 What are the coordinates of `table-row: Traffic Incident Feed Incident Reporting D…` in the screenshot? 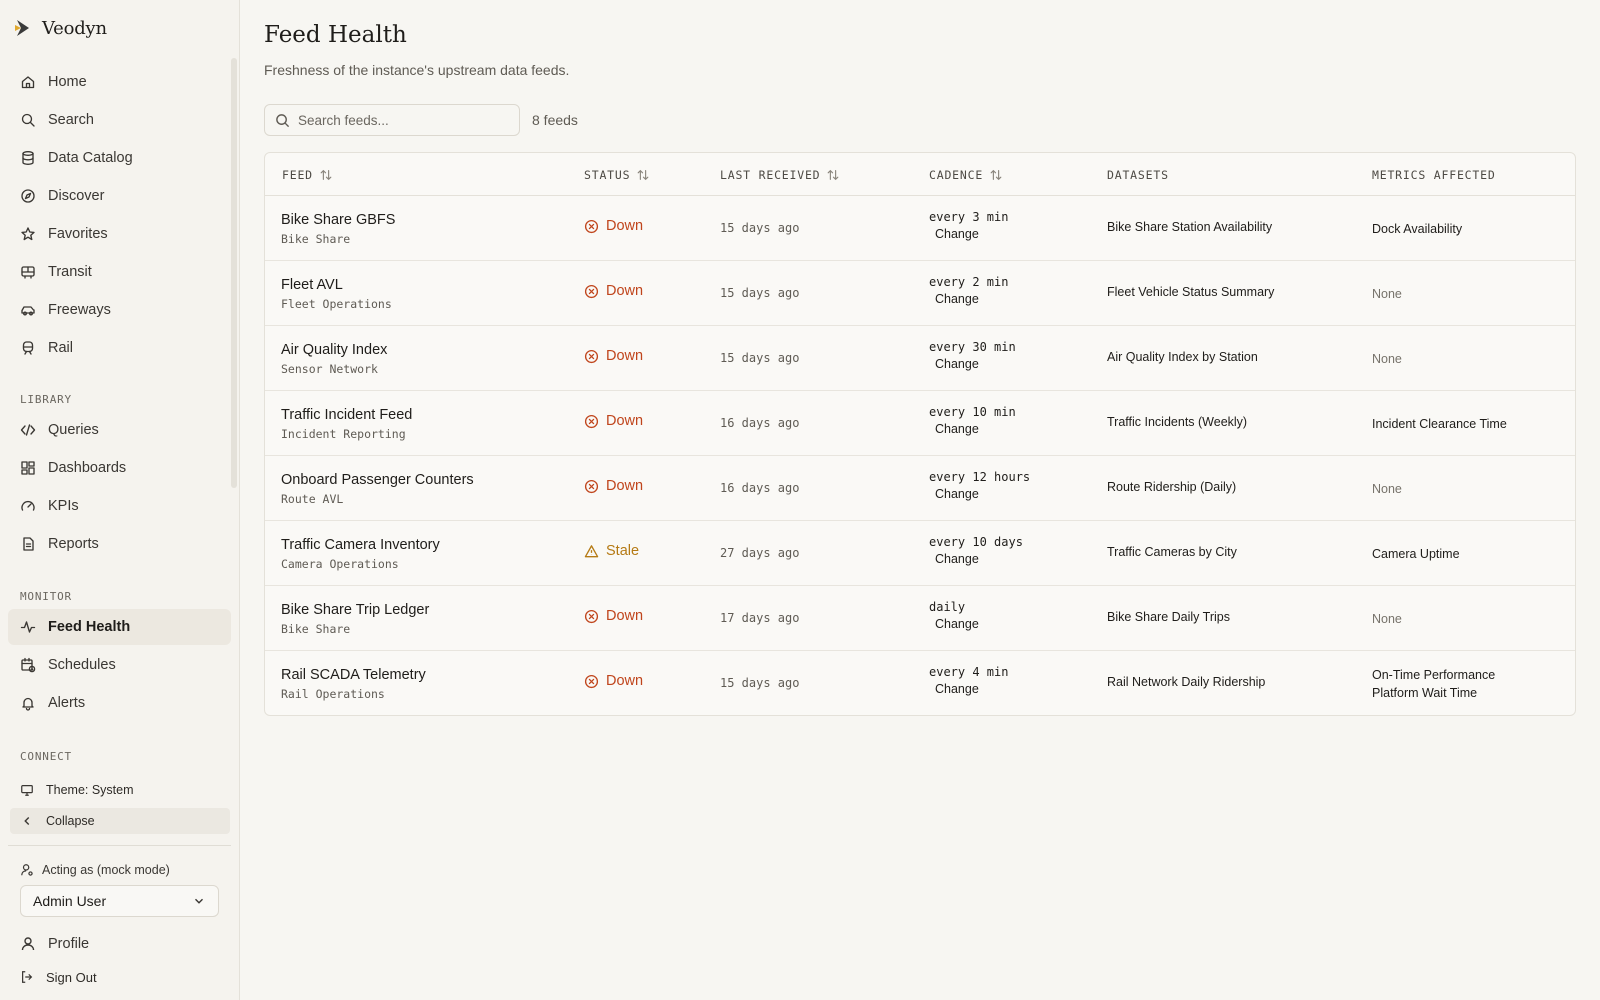 It's located at (920, 423).